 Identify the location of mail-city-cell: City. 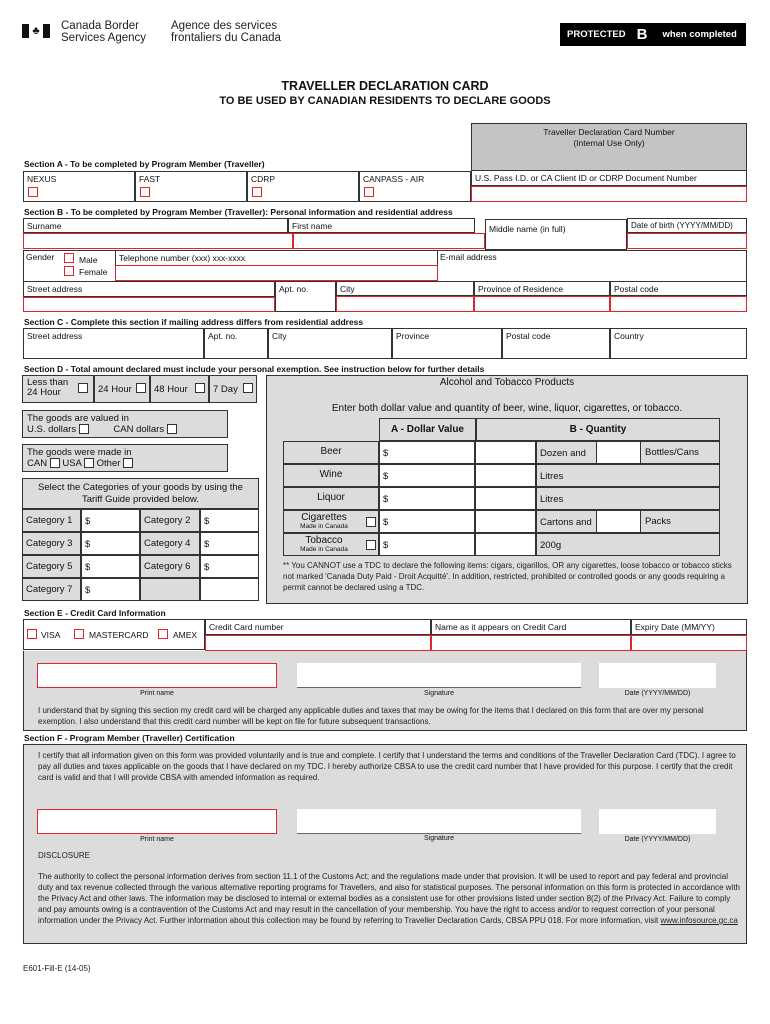
(330, 343).